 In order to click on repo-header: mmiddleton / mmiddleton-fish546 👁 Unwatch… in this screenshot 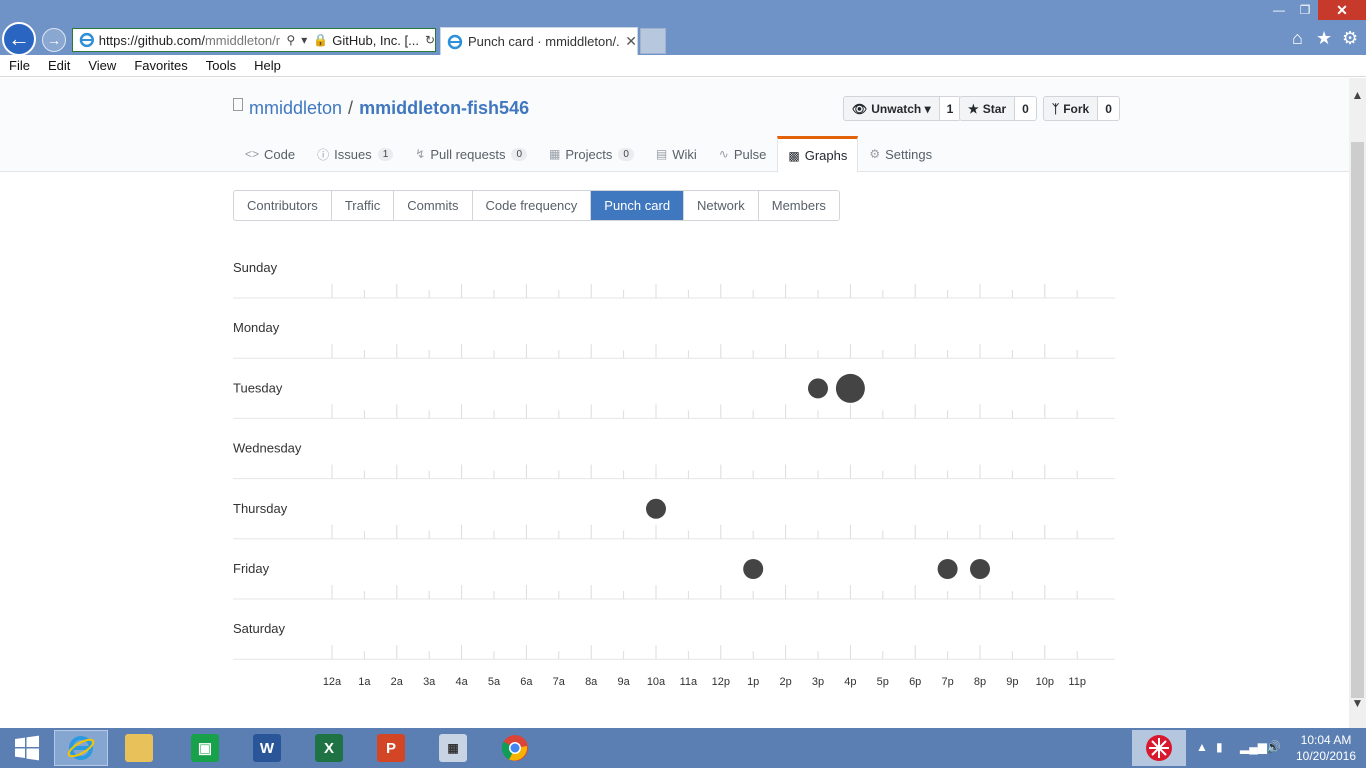, I will do `click(674, 125)`.